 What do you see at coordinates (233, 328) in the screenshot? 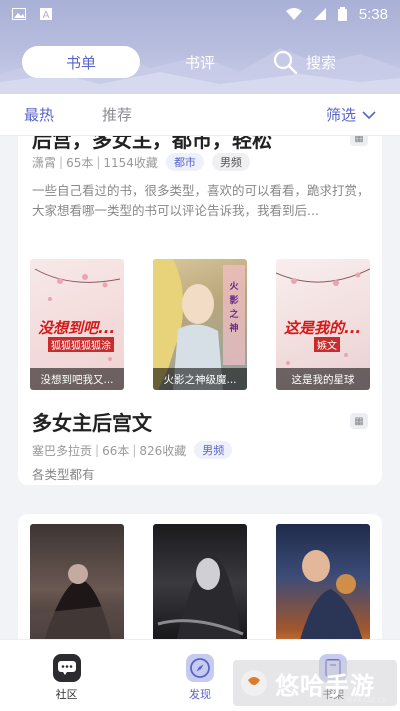
I see `svg-text: 神` at bounding box center [233, 328].